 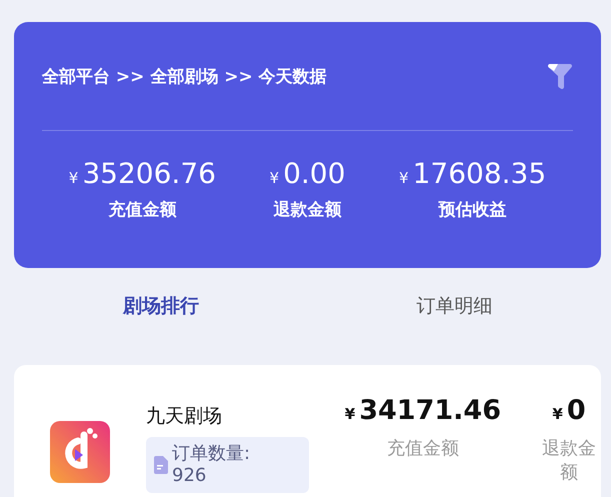 What do you see at coordinates (142, 210) in the screenshot?
I see `stat-label: 充值金额` at bounding box center [142, 210].